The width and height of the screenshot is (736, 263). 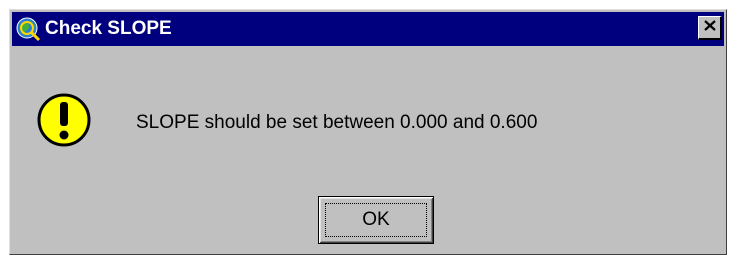 I want to click on close-icon, so click(x=710, y=28).